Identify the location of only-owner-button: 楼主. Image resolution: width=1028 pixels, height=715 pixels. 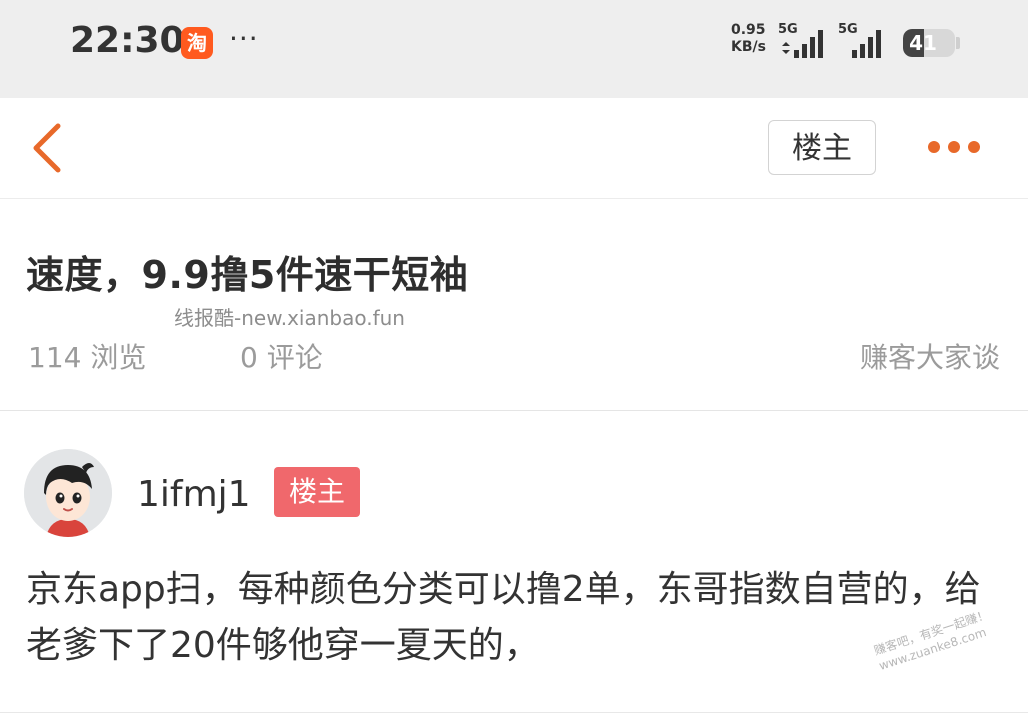
(822, 147).